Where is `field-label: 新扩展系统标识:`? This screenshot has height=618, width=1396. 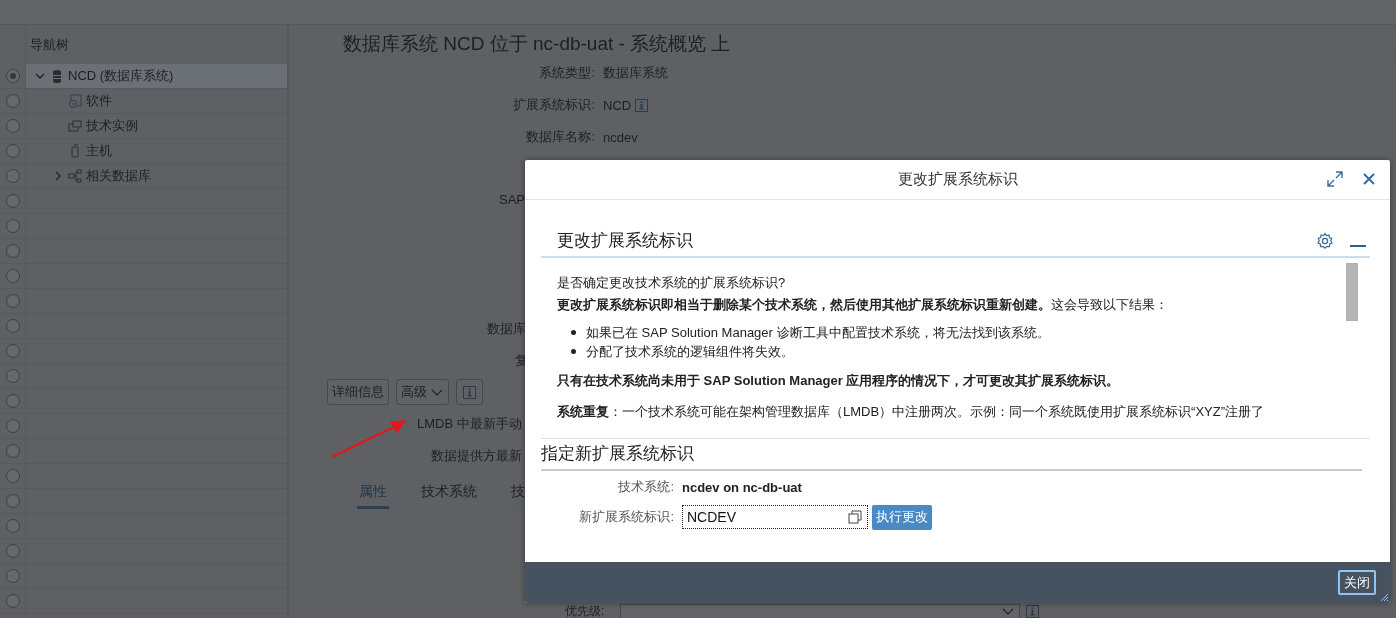
field-label: 新扩展系统标识: is located at coordinates (626, 517).